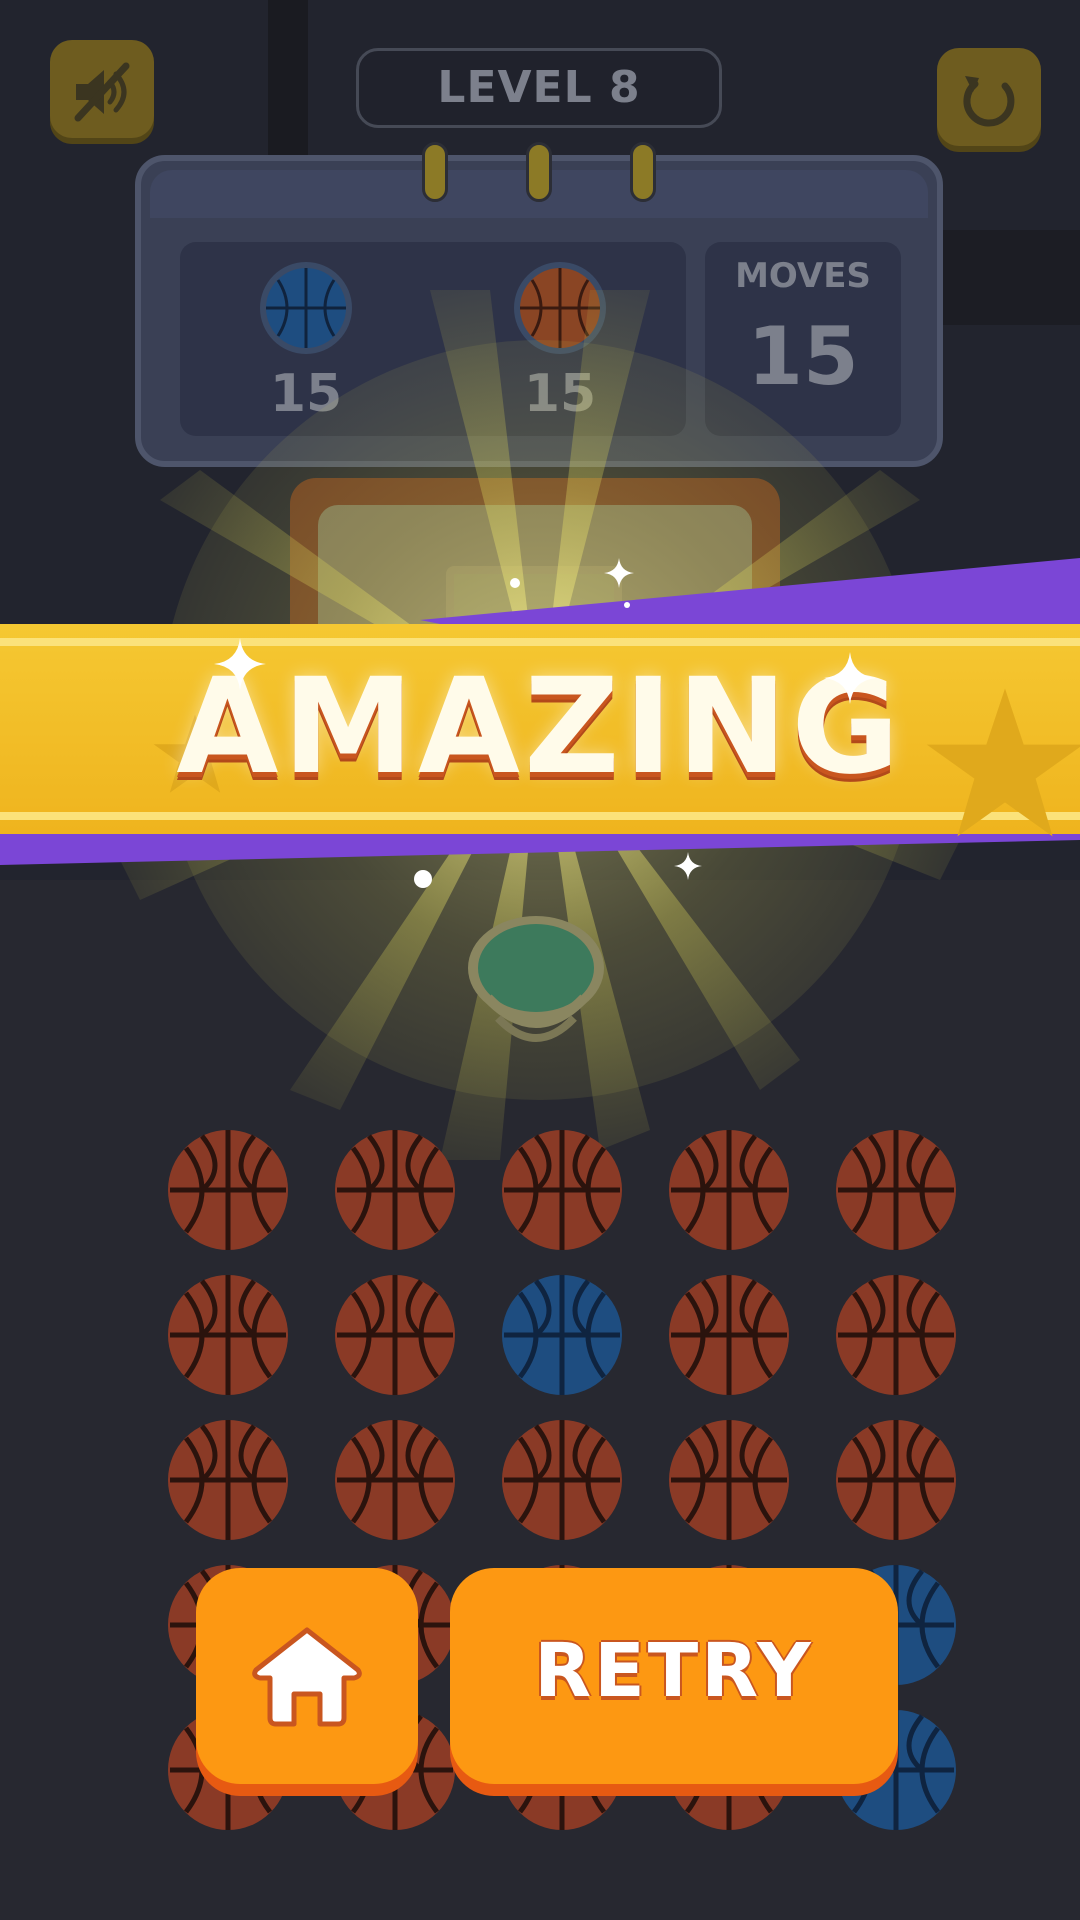 The height and width of the screenshot is (1920, 1080). I want to click on blue-basketball, so click(562, 1335).